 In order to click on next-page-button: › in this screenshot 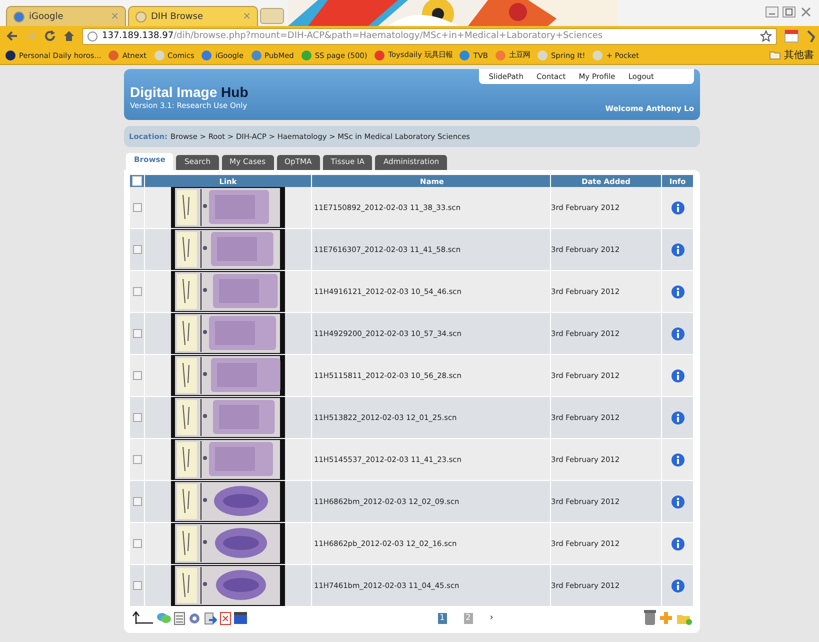, I will do `click(492, 618)`.